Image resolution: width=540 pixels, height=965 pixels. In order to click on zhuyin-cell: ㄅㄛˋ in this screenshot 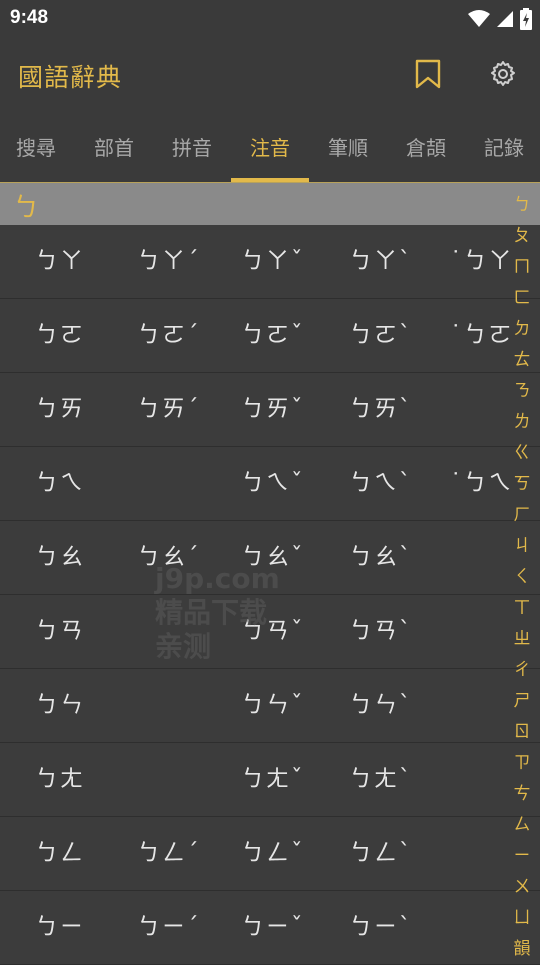, I will do `click(381, 335)`.